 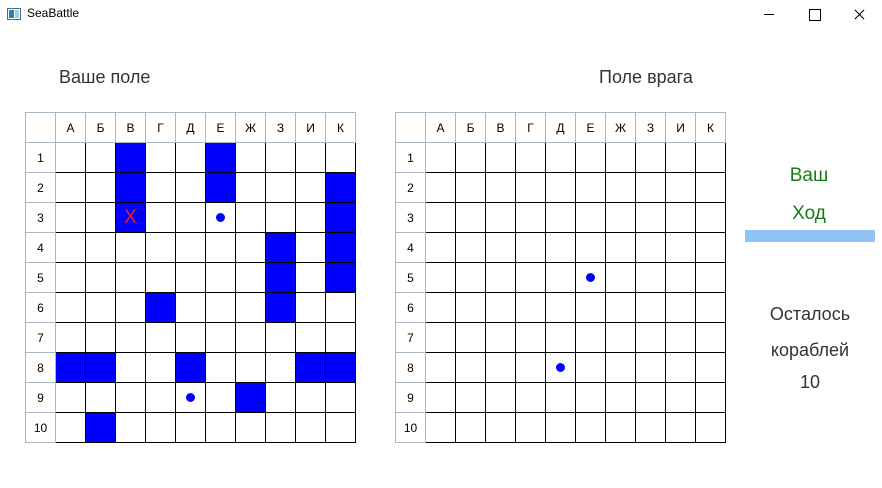 I want to click on maximize-button, so click(x=814, y=15).